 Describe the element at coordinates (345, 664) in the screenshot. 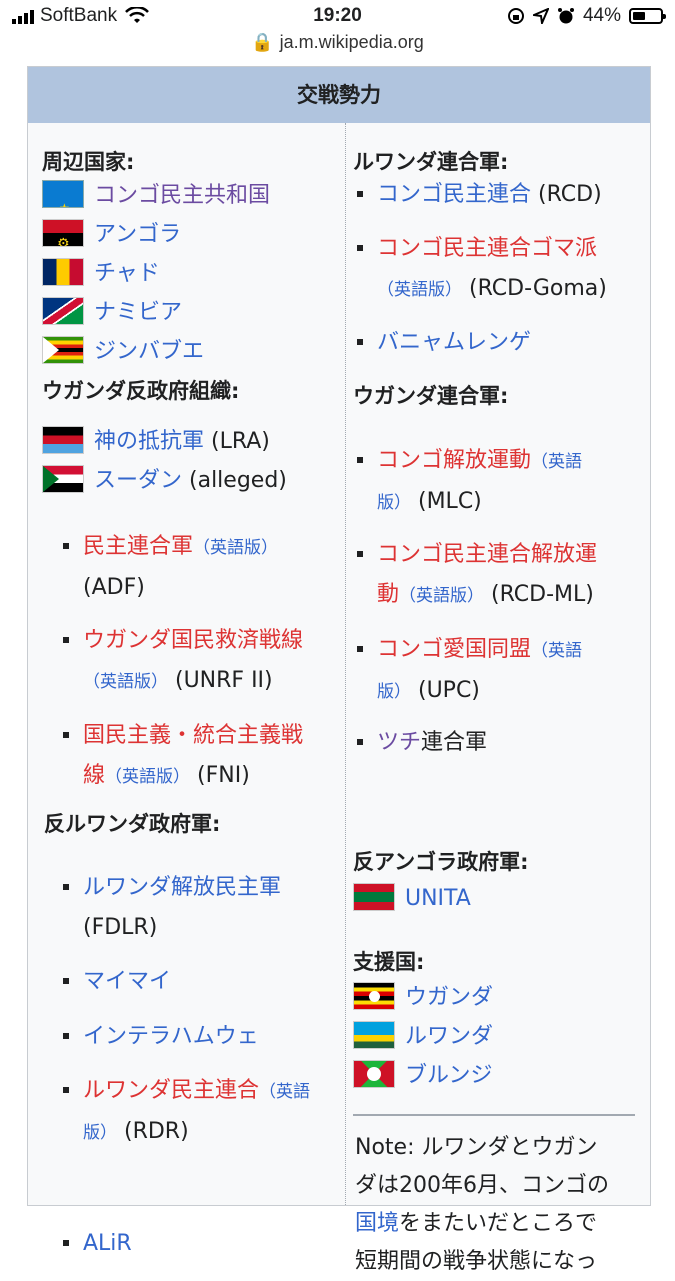

I see `column-divider` at that location.